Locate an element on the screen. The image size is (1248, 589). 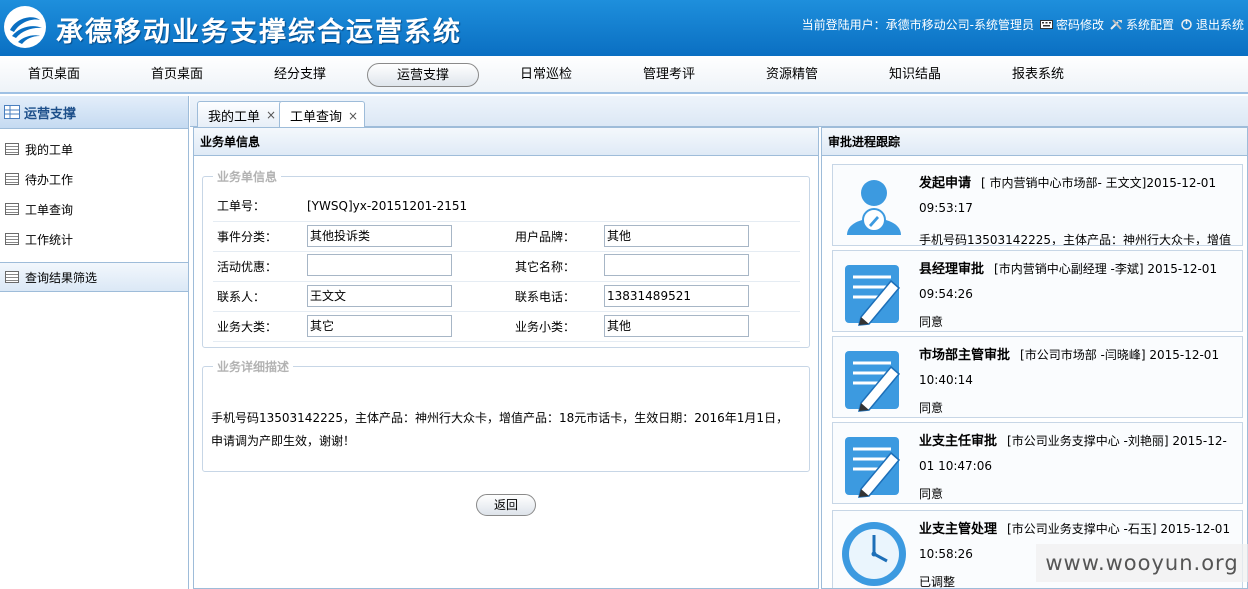
sidebar-item-label: 工作统计 is located at coordinates (49, 239).